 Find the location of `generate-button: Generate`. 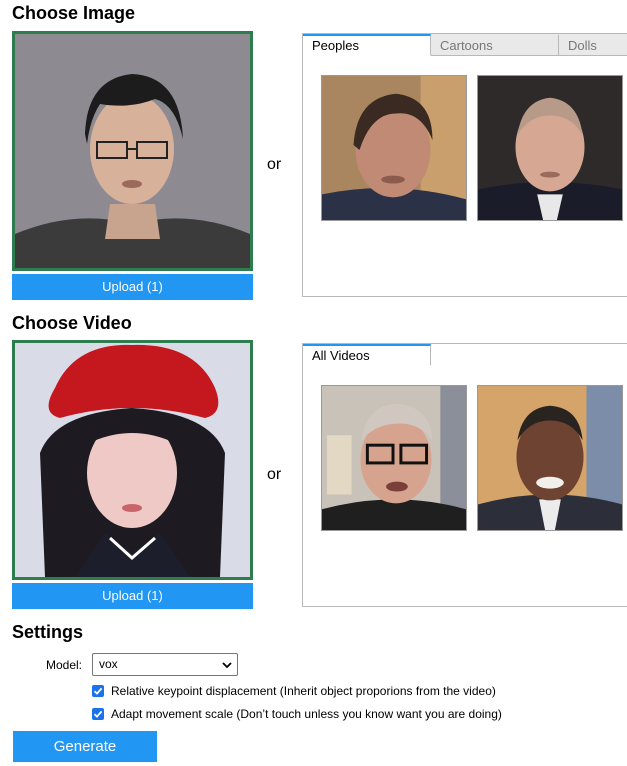

generate-button: Generate is located at coordinates (85, 746).